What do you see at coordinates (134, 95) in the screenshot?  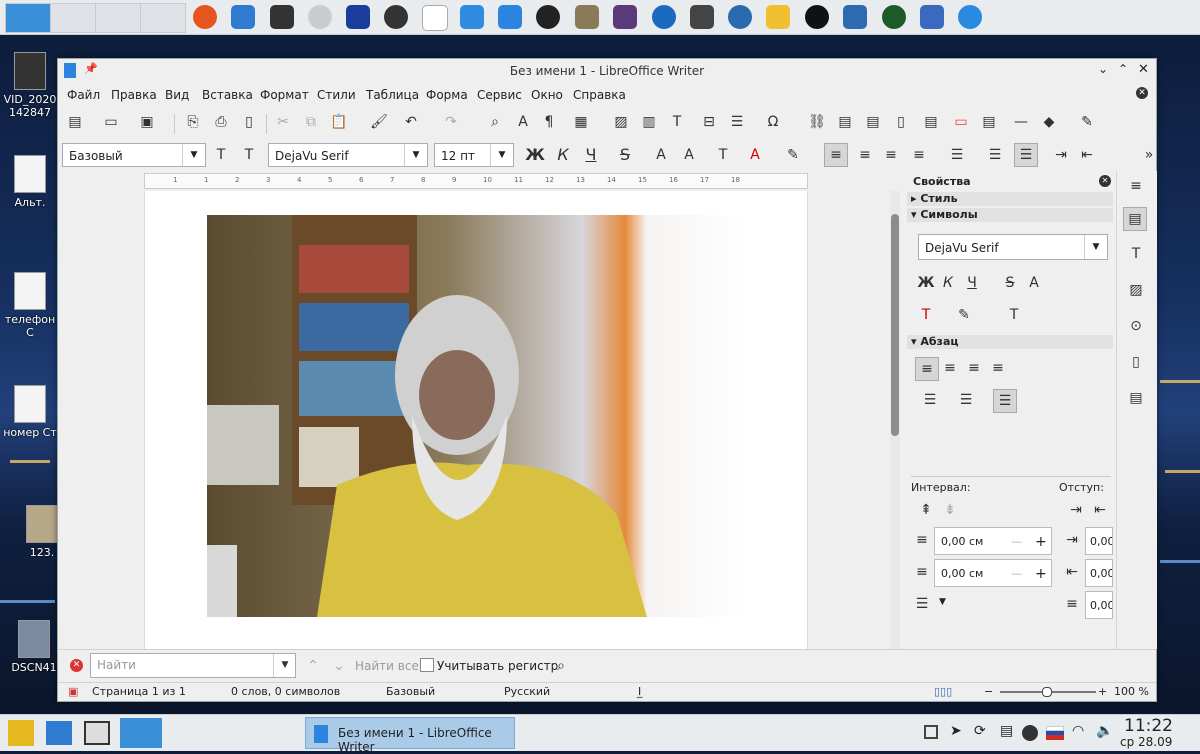 I see `menu-edit: Правка` at bounding box center [134, 95].